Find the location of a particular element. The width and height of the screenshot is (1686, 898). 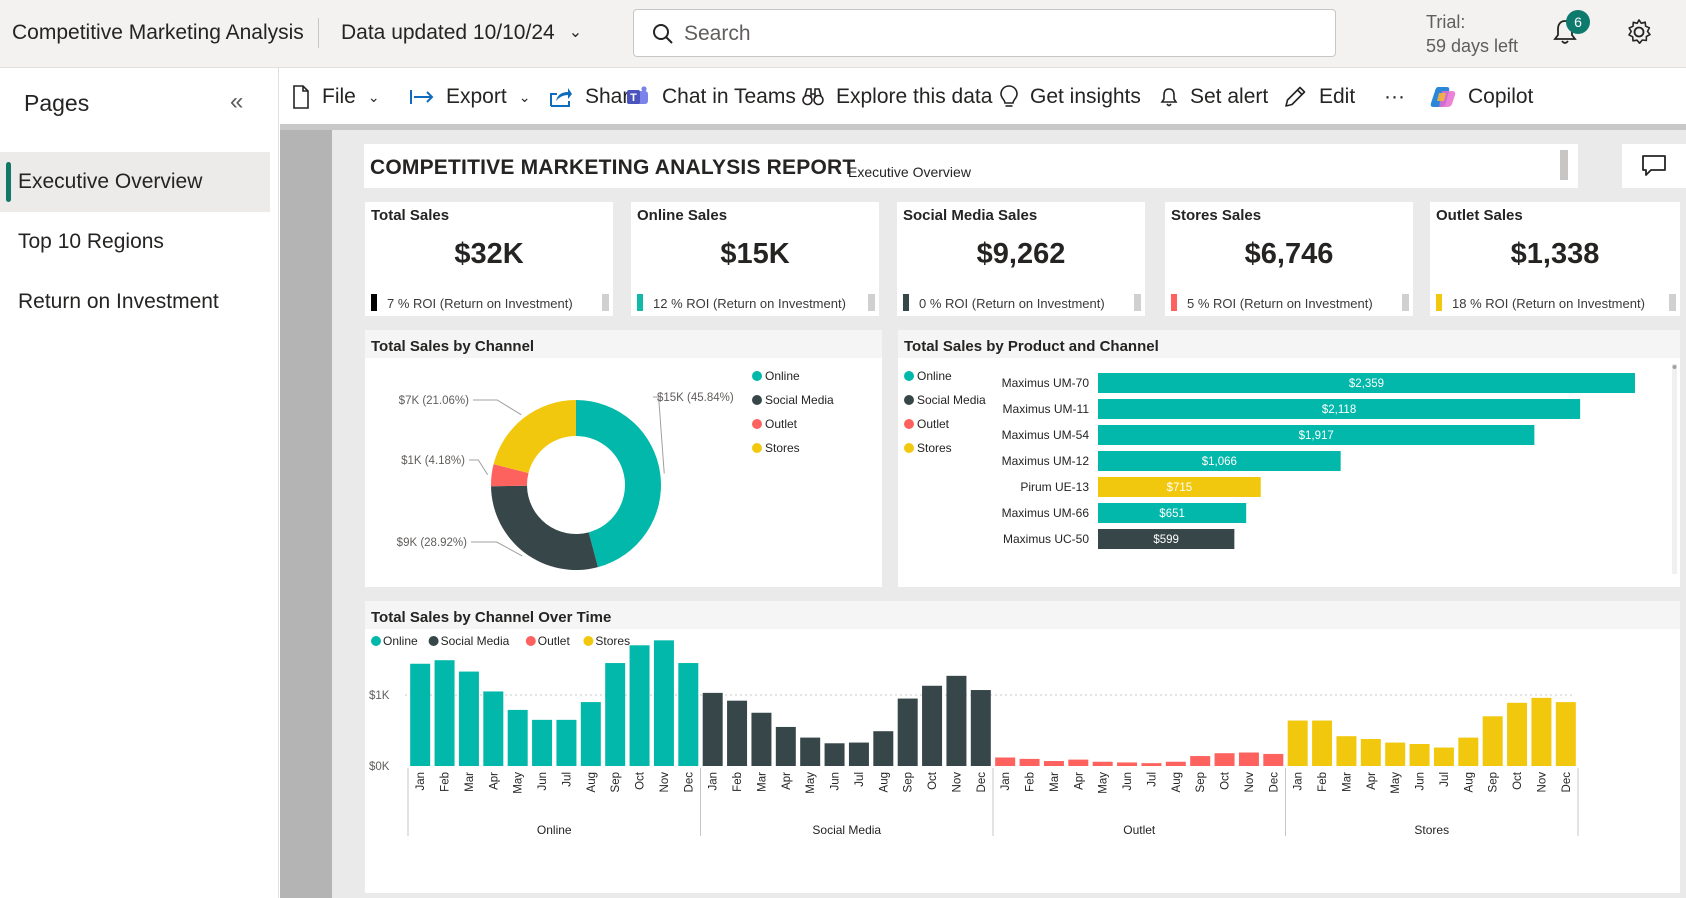

kpi-value: $32K is located at coordinates (489, 254).